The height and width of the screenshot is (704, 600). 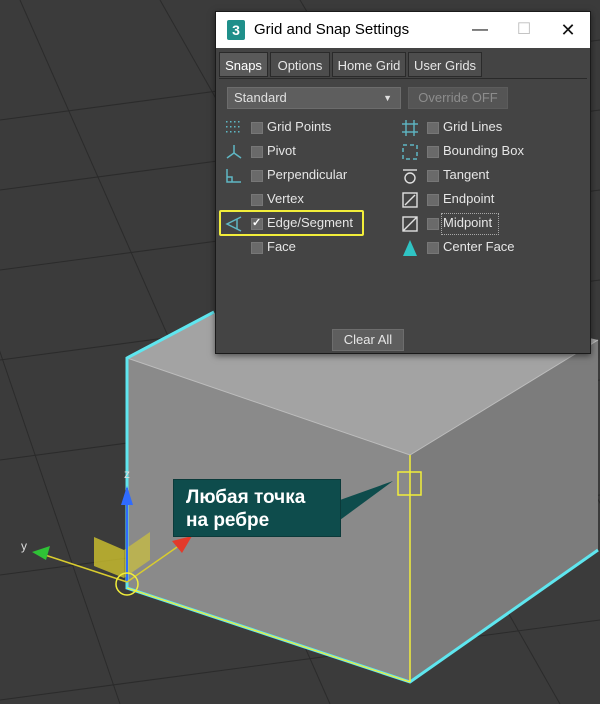 I want to click on snap-endpoint: Endpoint, so click(x=489, y=200).